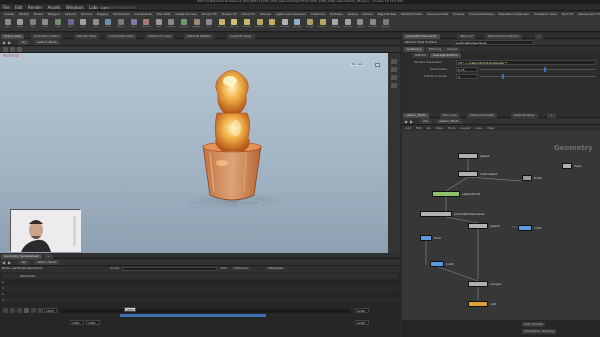 The image size is (600, 337). I want to click on play-icon, so click(33, 310).